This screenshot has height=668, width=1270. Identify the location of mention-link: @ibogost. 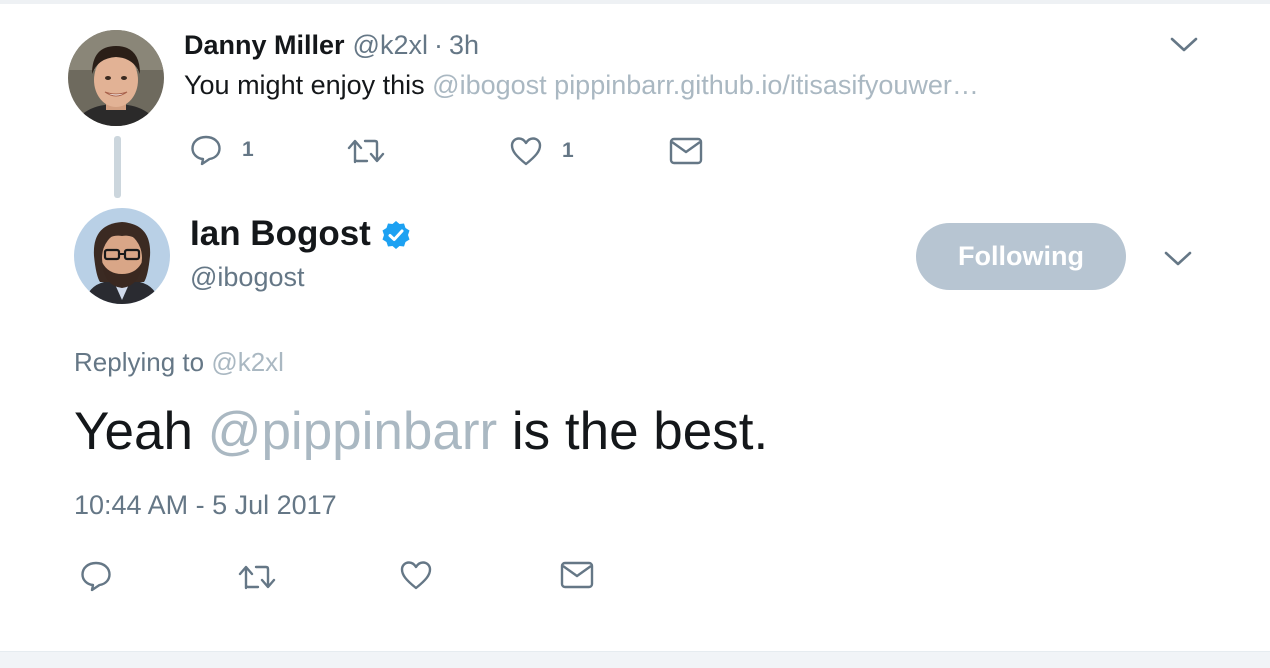
(489, 85).